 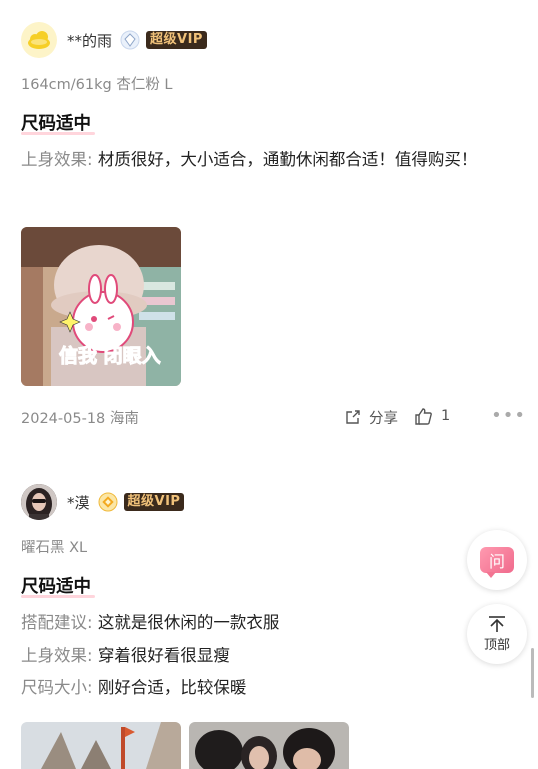 What do you see at coordinates (287, 159) in the screenshot?
I see `comment-text: 材质很好，大小适合，通勤休闲都合适！值得购买！` at bounding box center [287, 159].